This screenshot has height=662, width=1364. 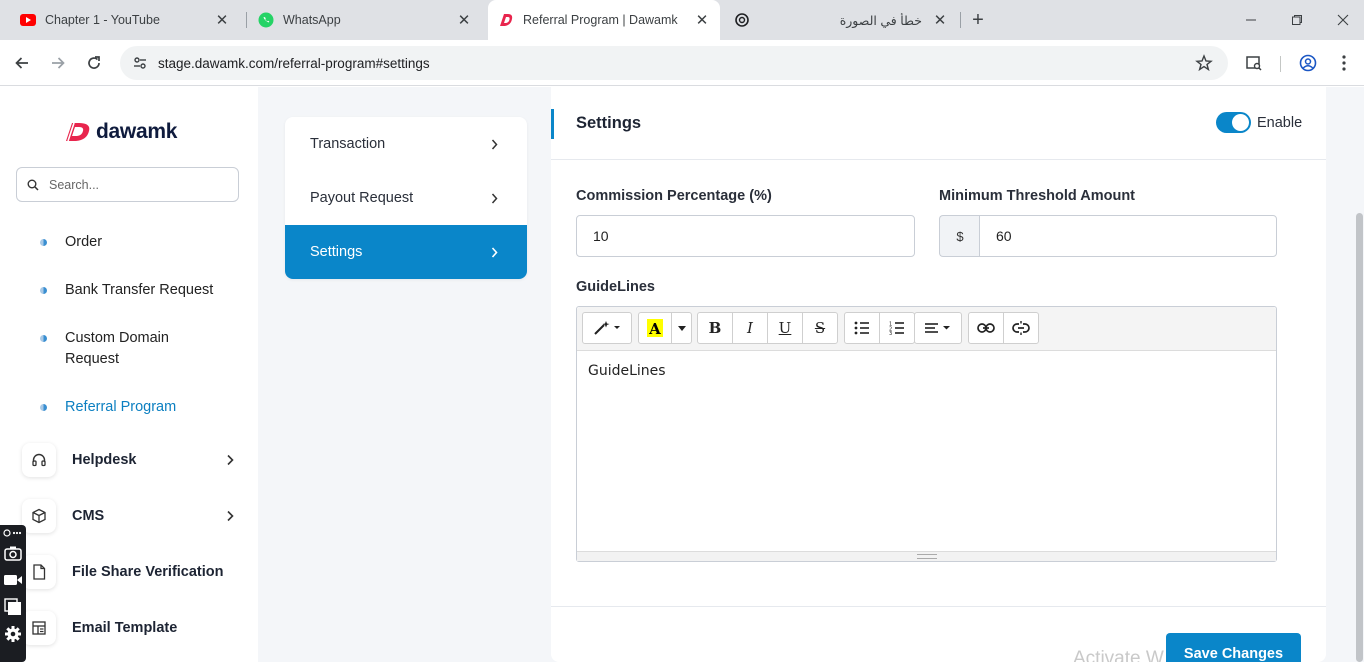 What do you see at coordinates (938, 328) in the screenshot?
I see `align-dropdown-button` at bounding box center [938, 328].